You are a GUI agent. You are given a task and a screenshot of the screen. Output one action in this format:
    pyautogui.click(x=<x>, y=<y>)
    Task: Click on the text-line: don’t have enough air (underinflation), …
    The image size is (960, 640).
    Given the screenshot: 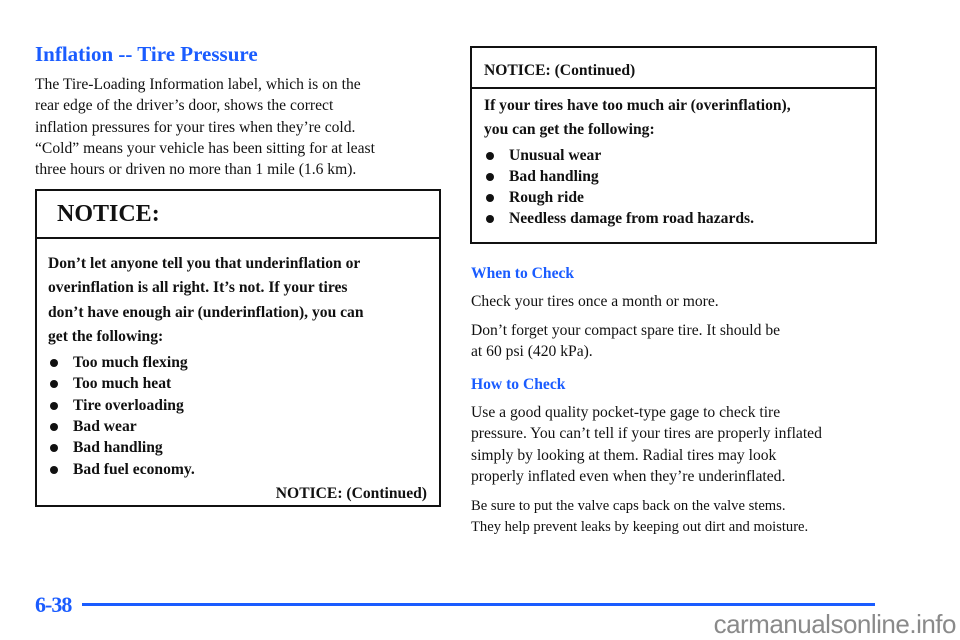 What is the action you would take?
    pyautogui.click(x=206, y=312)
    